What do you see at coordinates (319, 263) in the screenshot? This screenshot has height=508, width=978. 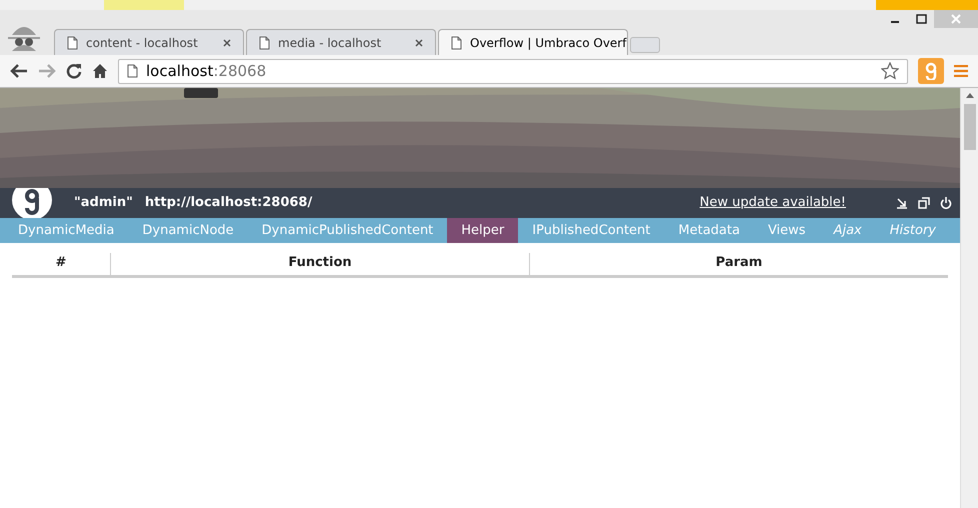 I see `column-header: Function` at bounding box center [319, 263].